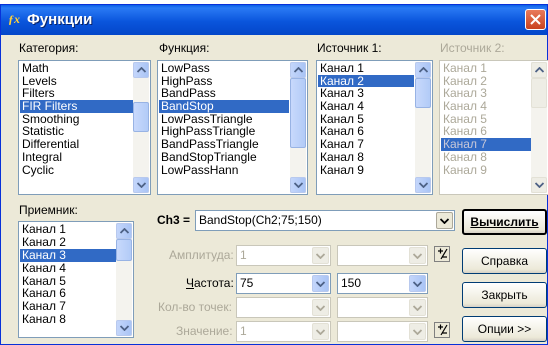 The height and width of the screenshot is (345, 548). What do you see at coordinates (504, 329) in the screenshot?
I see `options-button: Опции >>` at bounding box center [504, 329].